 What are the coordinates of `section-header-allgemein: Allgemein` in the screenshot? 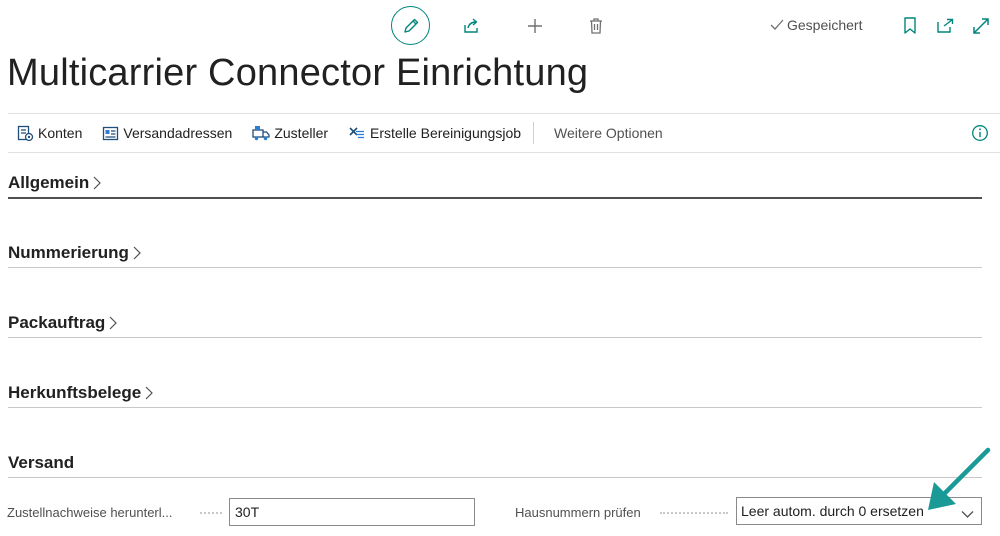 It's located at (495, 183).